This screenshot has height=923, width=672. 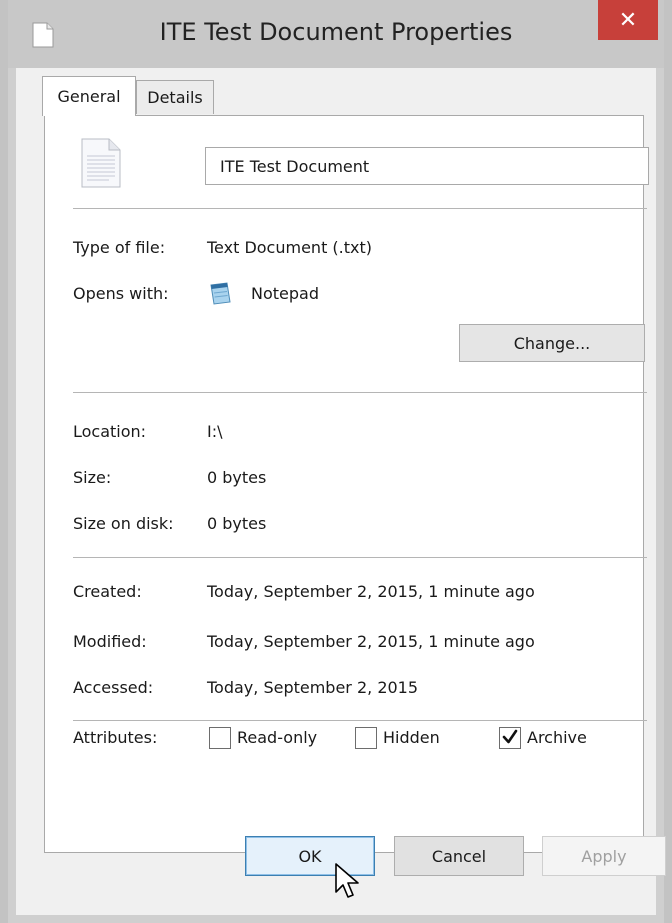 What do you see at coordinates (107, 591) in the screenshot?
I see `created-label: Created:` at bounding box center [107, 591].